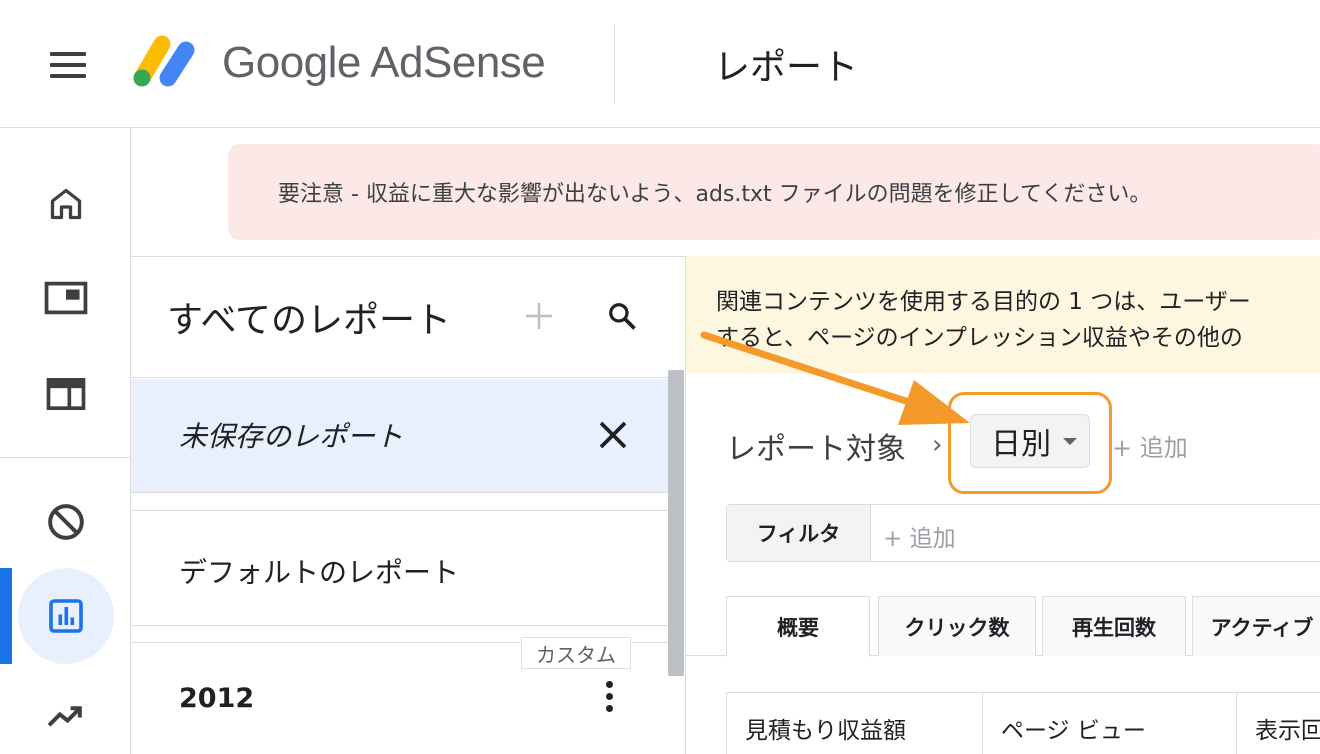 This screenshot has height=754, width=1320. What do you see at coordinates (1278, 723) in the screenshot?
I see `column-impressions: 表示回` at bounding box center [1278, 723].